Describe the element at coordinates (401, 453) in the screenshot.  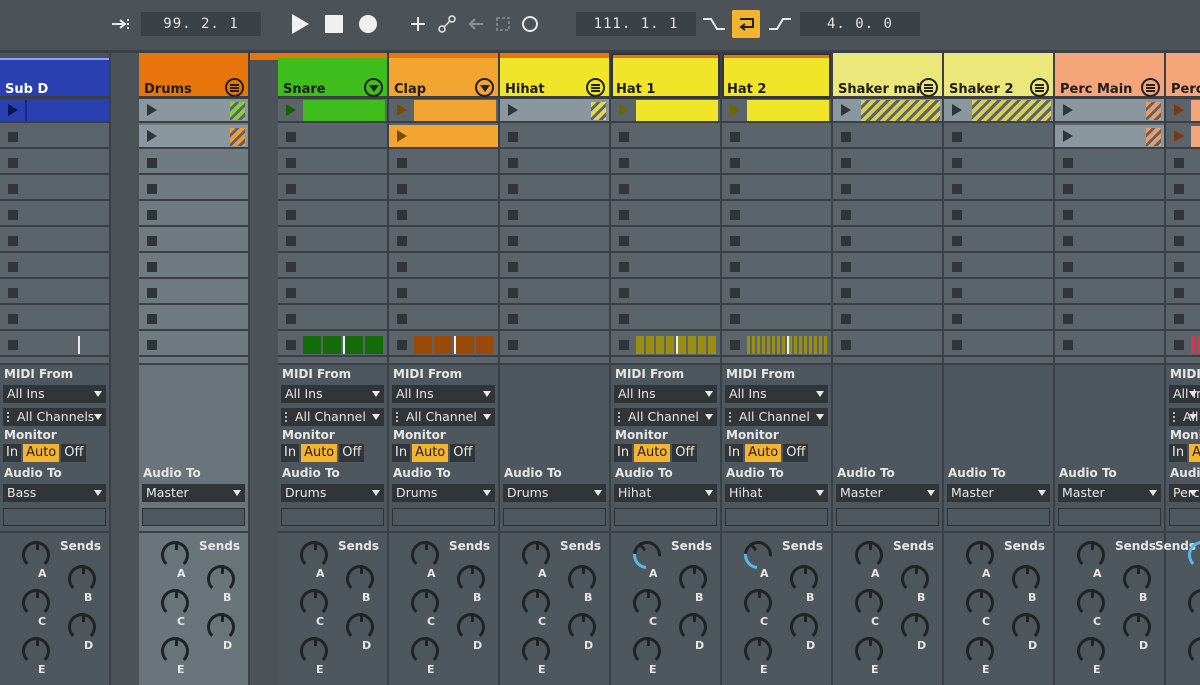
I see `monitor-in-button: In` at that location.